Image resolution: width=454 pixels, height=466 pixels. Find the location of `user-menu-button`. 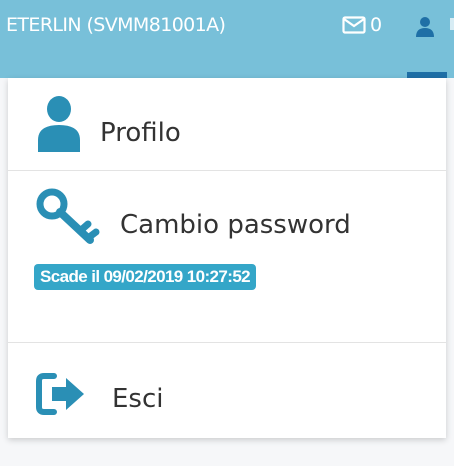

user-menu-button is located at coordinates (425, 27).